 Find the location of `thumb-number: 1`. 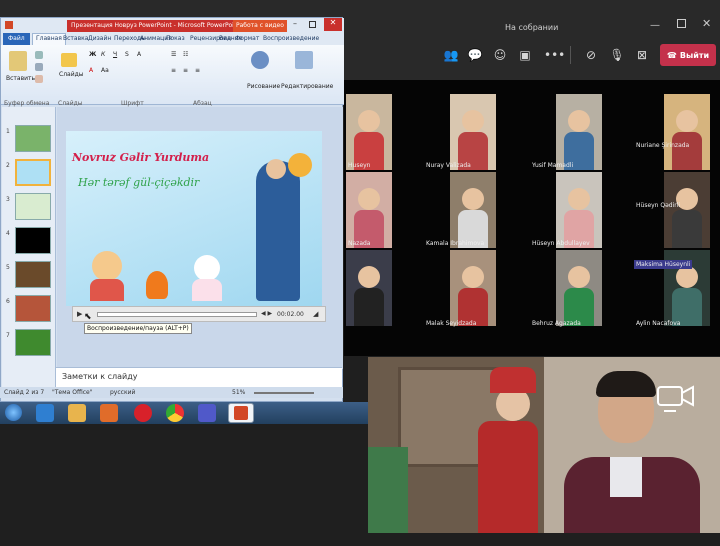

thumb-number: 1 is located at coordinates (8, 131).